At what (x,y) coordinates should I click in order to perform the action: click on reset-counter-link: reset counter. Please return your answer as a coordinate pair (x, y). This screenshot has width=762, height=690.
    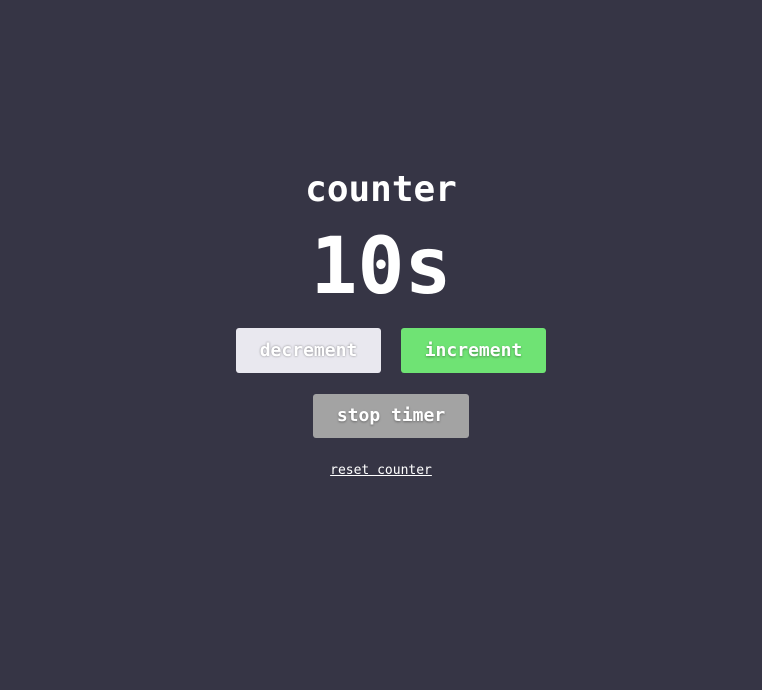
    Looking at the image, I should click on (381, 470).